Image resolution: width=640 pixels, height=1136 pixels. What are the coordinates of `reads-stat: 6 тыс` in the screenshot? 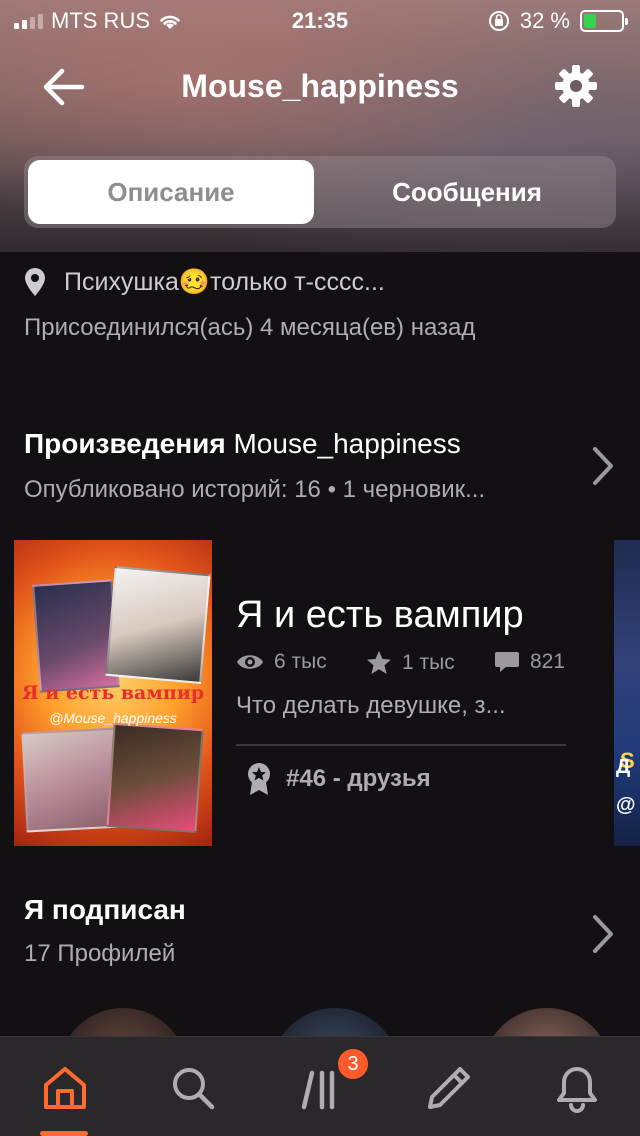 It's located at (281, 662).